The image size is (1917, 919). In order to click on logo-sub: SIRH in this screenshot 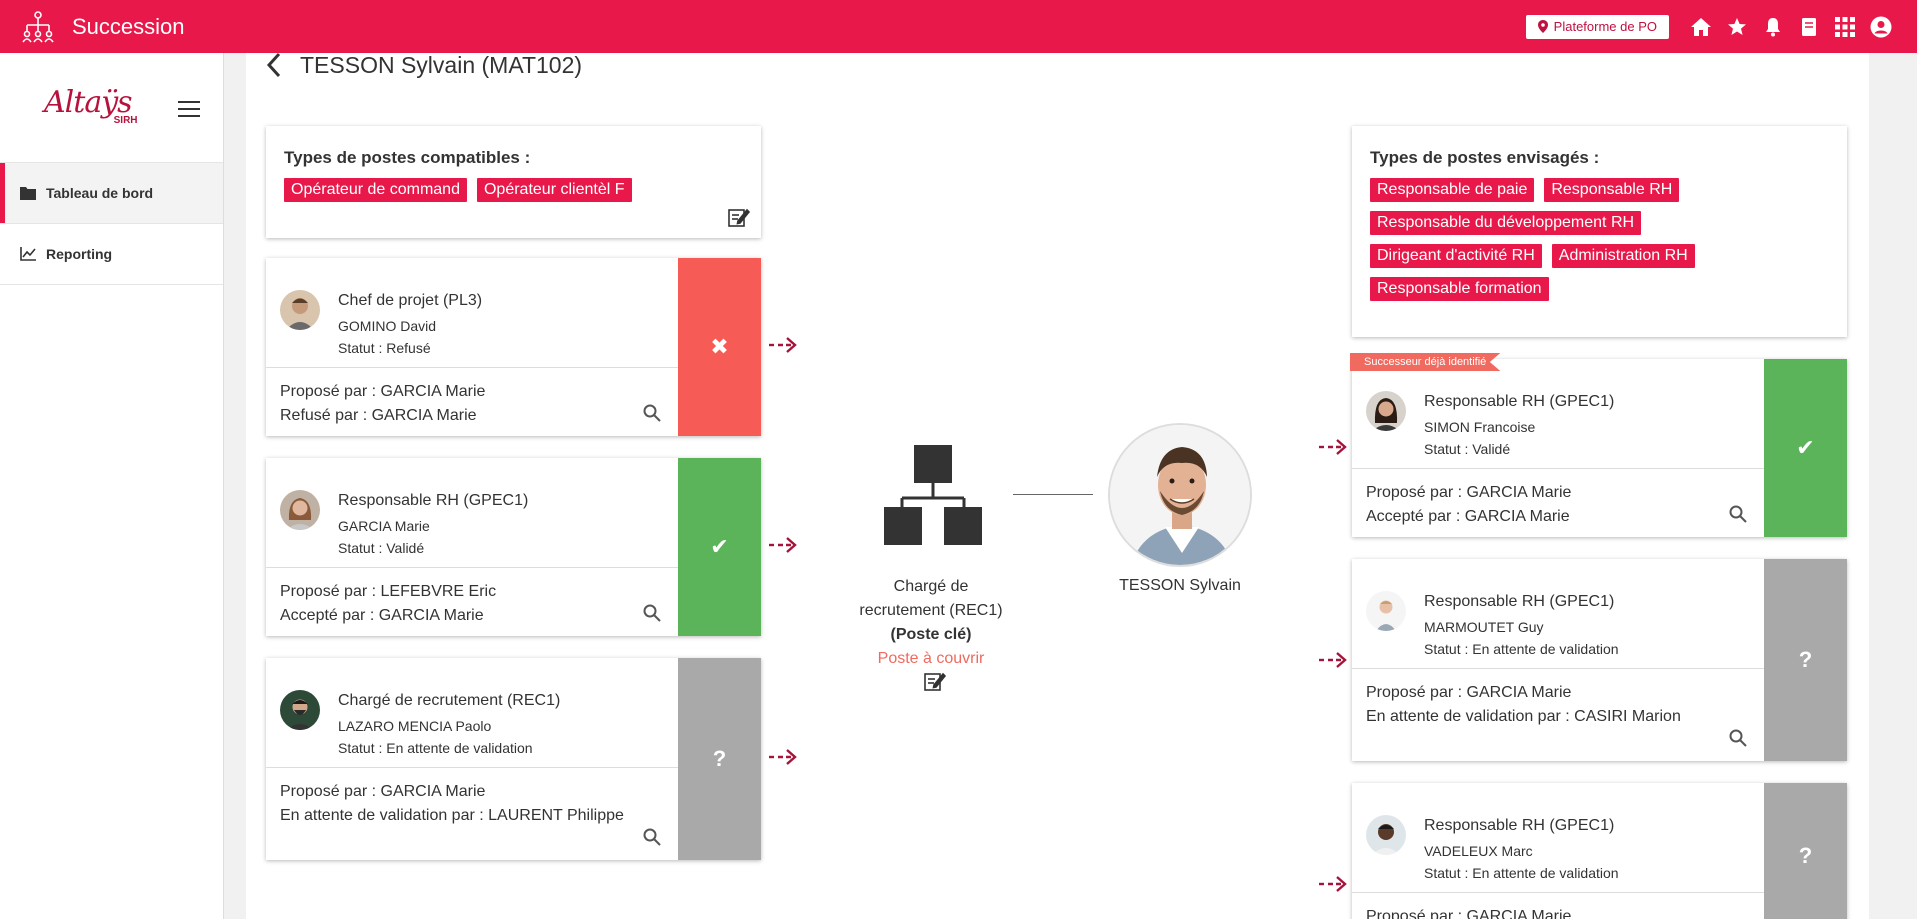, I will do `click(125, 120)`.